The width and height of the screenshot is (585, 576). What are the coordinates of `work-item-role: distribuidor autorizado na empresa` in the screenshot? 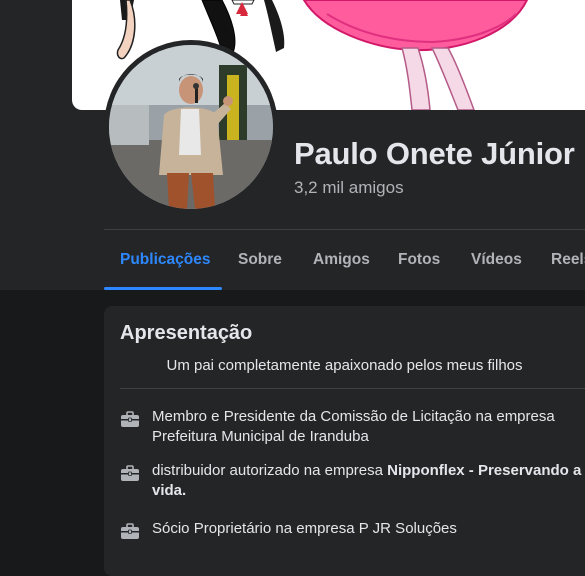 It's located at (270, 470).